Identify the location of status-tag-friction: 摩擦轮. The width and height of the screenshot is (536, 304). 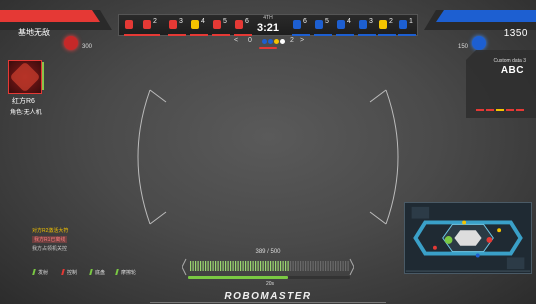
(129, 273).